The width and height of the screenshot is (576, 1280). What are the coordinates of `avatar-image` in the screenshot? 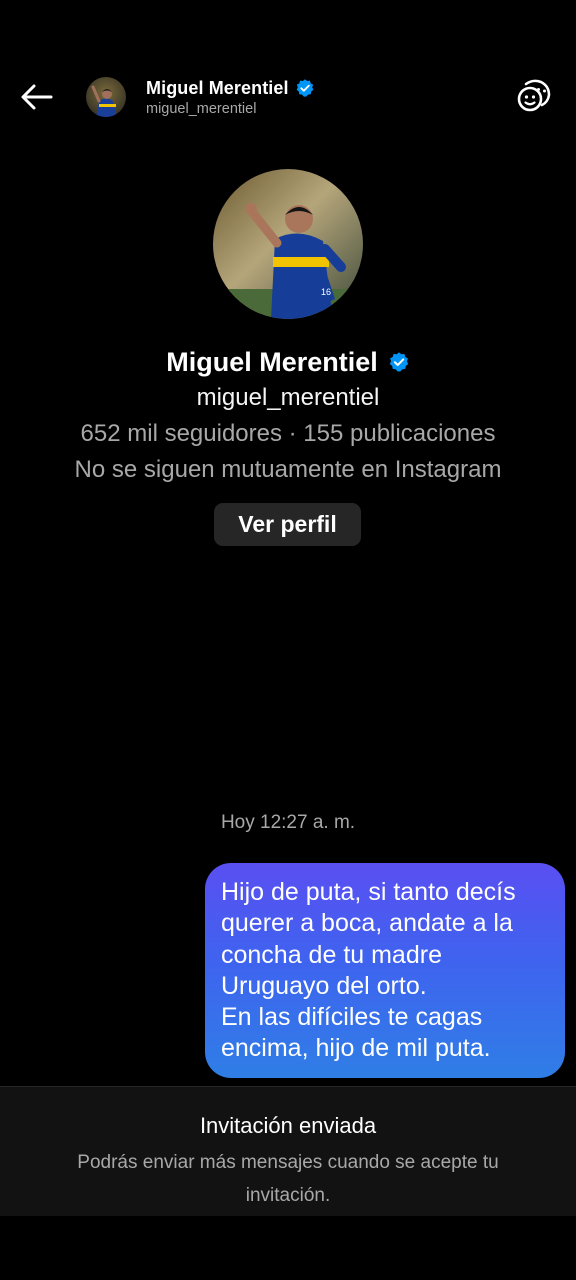 It's located at (106, 97).